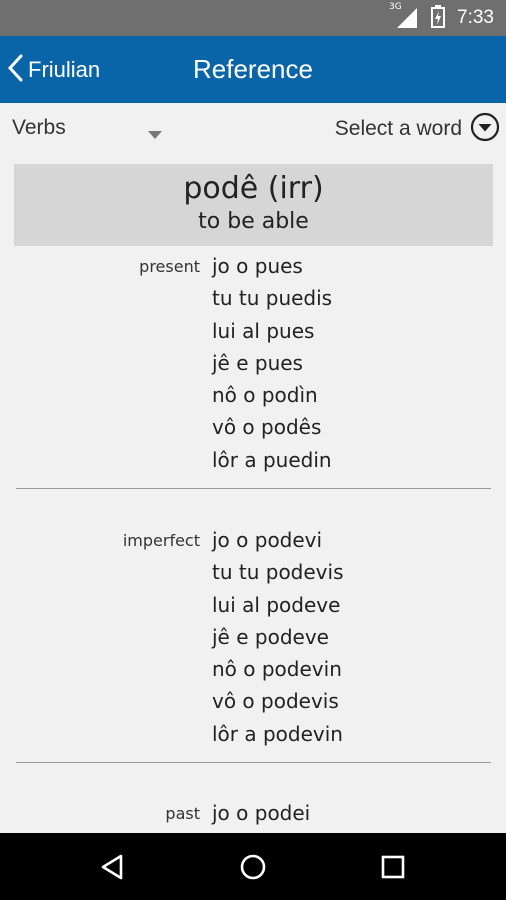  I want to click on circle-home-icon, so click(253, 870).